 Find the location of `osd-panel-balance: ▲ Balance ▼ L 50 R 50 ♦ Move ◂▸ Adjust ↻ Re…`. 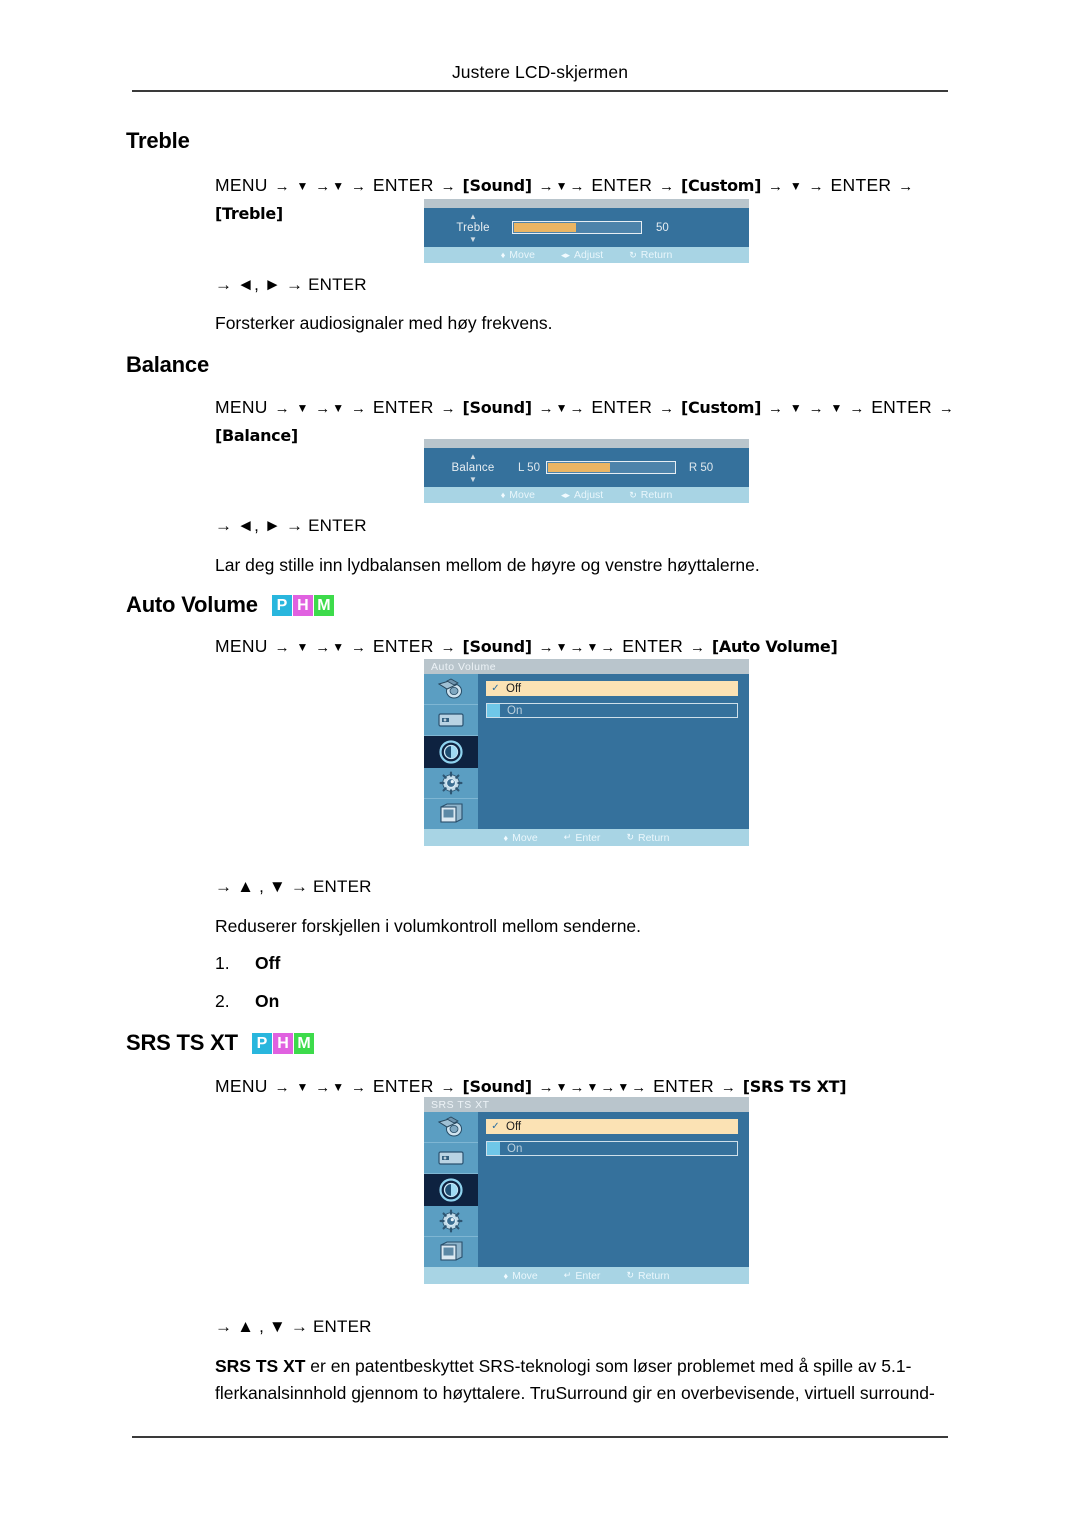

osd-panel-balance: ▲ Balance ▼ L 50 R 50 ♦ Move ◂▸ Adjust ↻ Re… is located at coordinates (586, 471).